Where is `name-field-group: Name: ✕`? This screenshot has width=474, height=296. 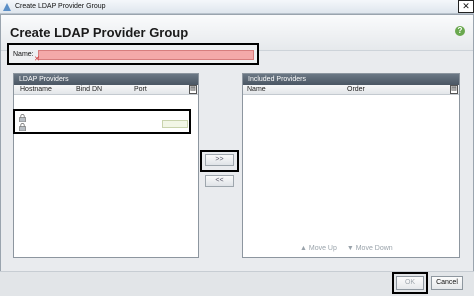 name-field-group: Name: ✕ is located at coordinates (133, 54).